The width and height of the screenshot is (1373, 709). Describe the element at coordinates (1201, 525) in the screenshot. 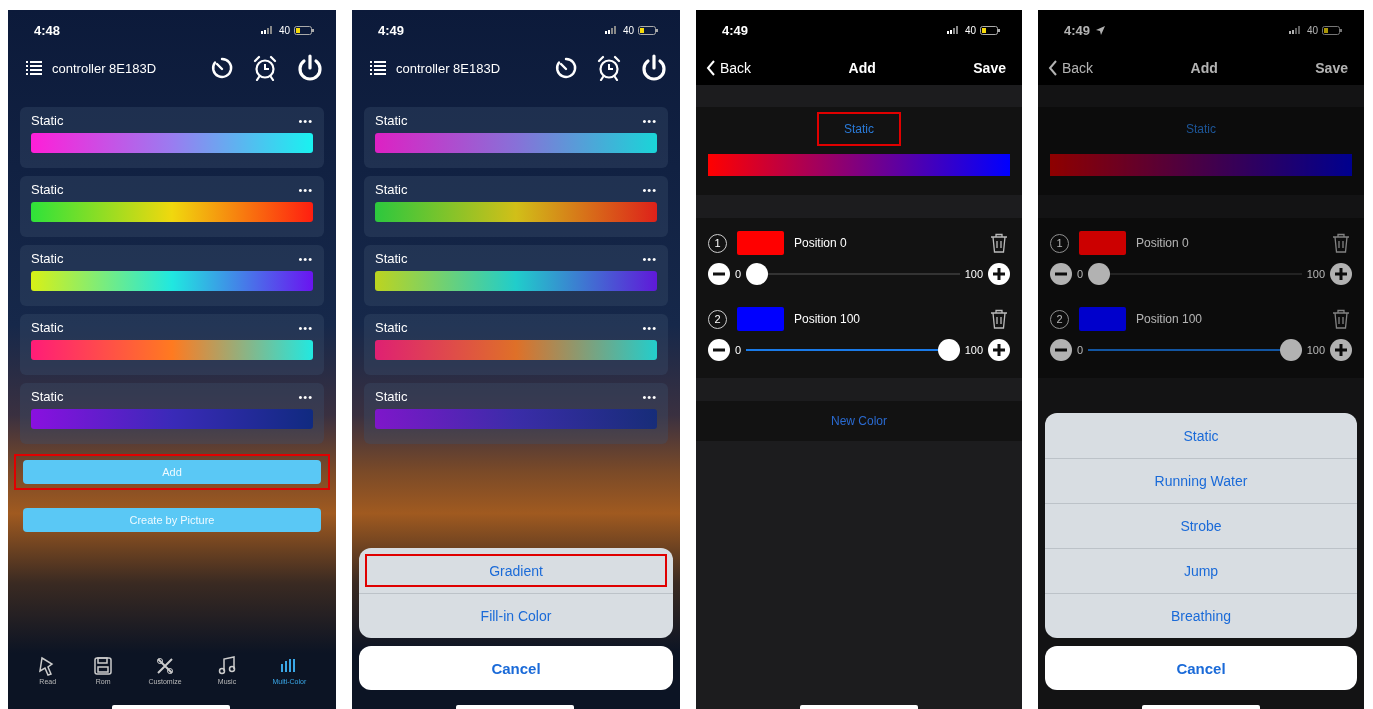

I see `menu-option: Strobe` at that location.